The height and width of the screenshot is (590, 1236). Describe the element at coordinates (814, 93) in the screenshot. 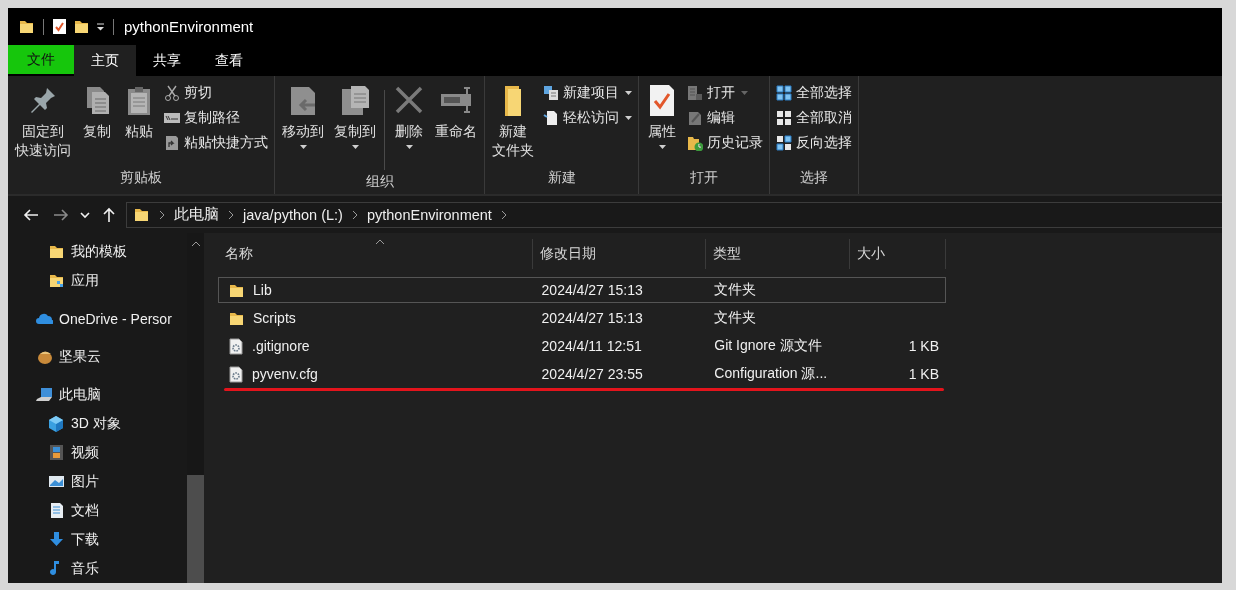

I see `ribbon-button: 全部选择` at that location.